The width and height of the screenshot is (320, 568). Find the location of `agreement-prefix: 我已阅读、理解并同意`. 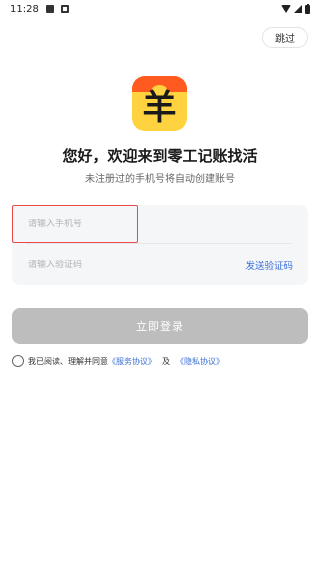

agreement-prefix: 我已阅读、理解并同意 is located at coordinates (68, 361).